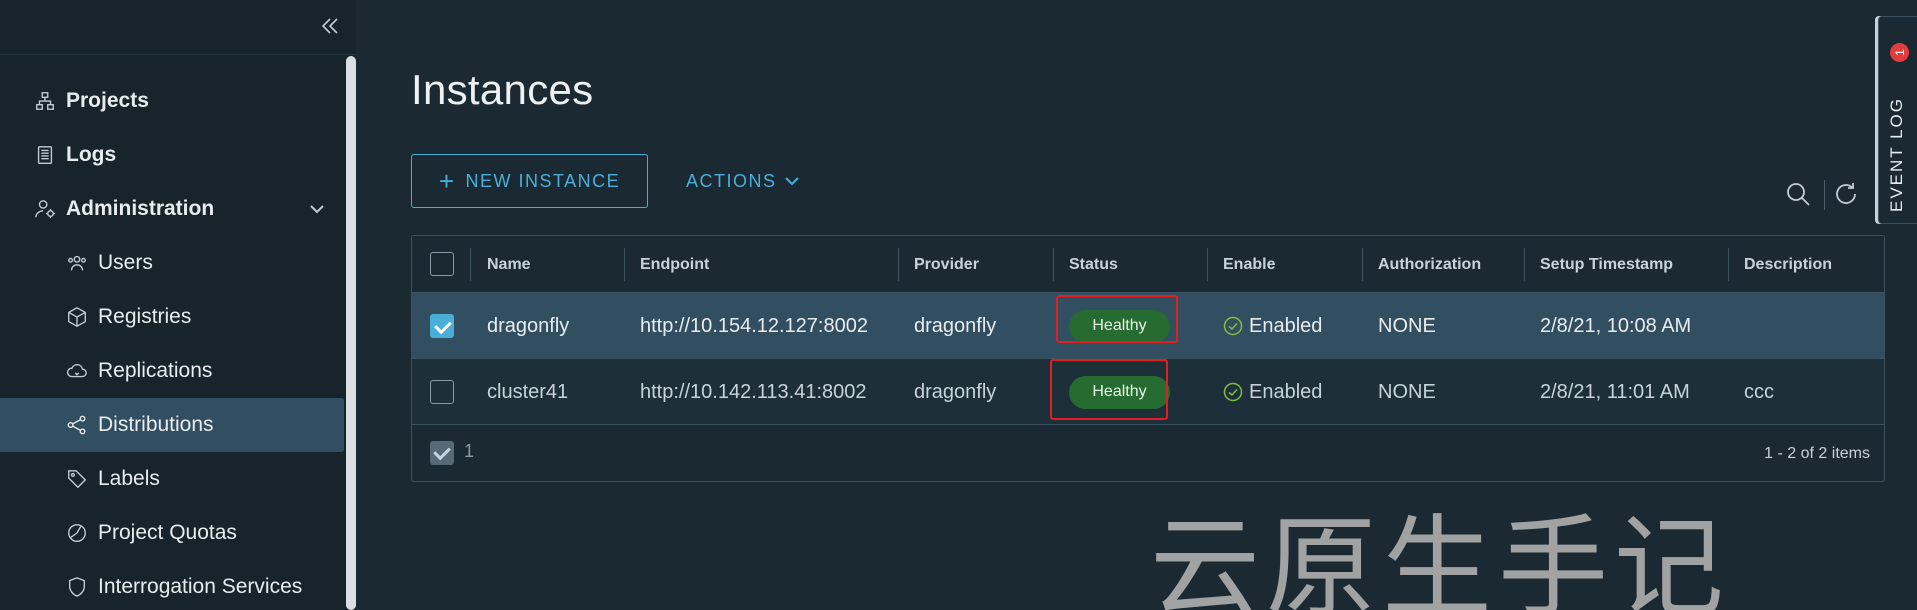 This screenshot has height=610, width=1917. Describe the element at coordinates (77, 587) in the screenshot. I see `shield-icon` at that location.